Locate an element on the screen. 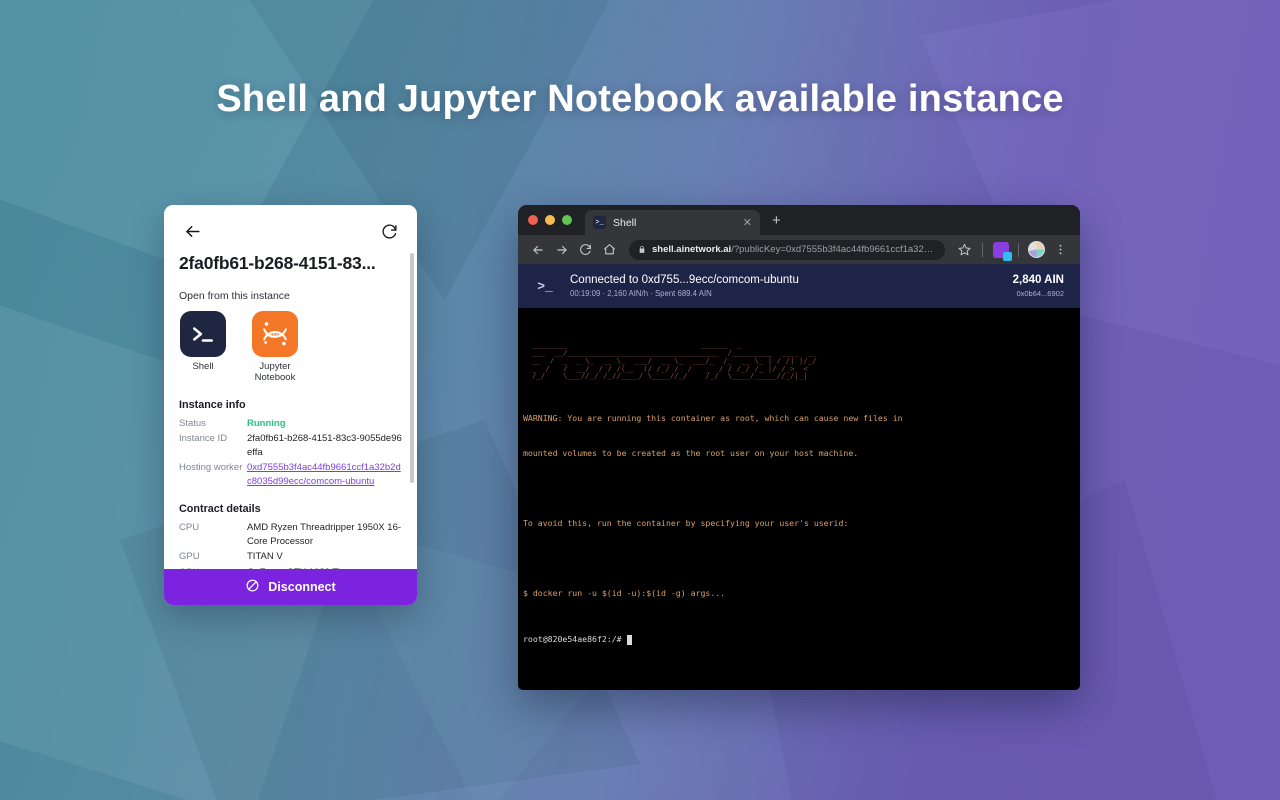  browser-tabstrip: >_ Shell ✕ + is located at coordinates (799, 220).